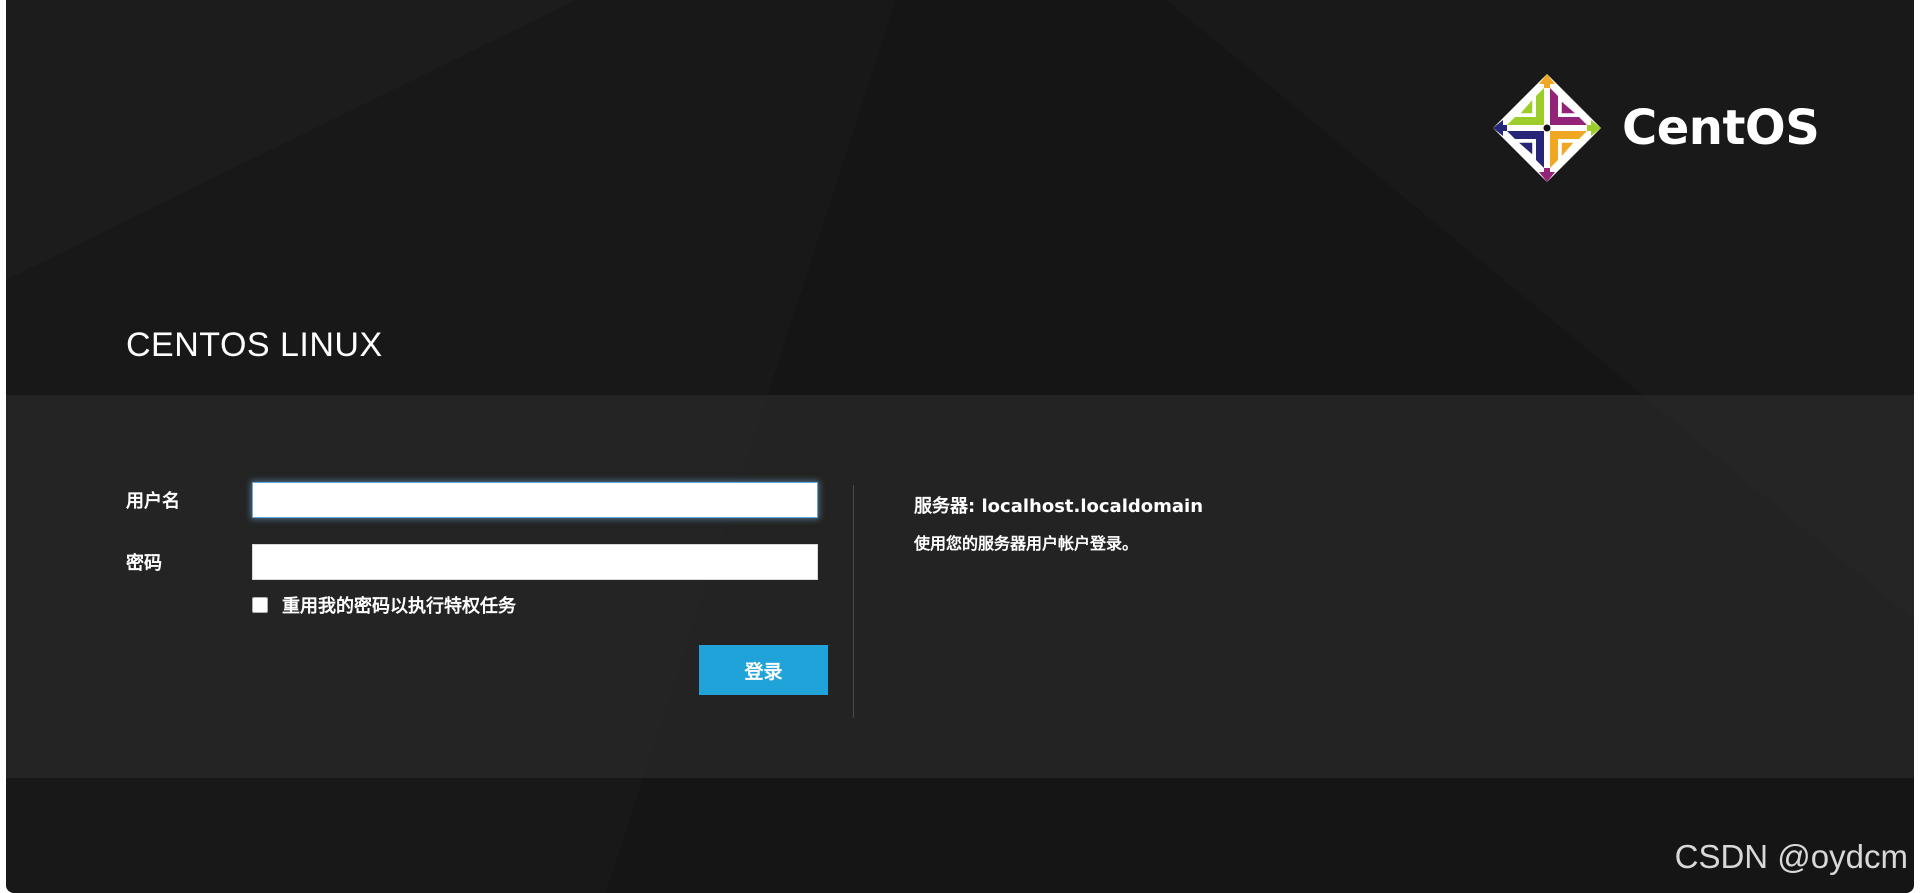 The height and width of the screenshot is (893, 1920). What do you see at coordinates (1026, 543) in the screenshot?
I see `server-hint: 使用您的服务器用户帐户登录。` at bounding box center [1026, 543].